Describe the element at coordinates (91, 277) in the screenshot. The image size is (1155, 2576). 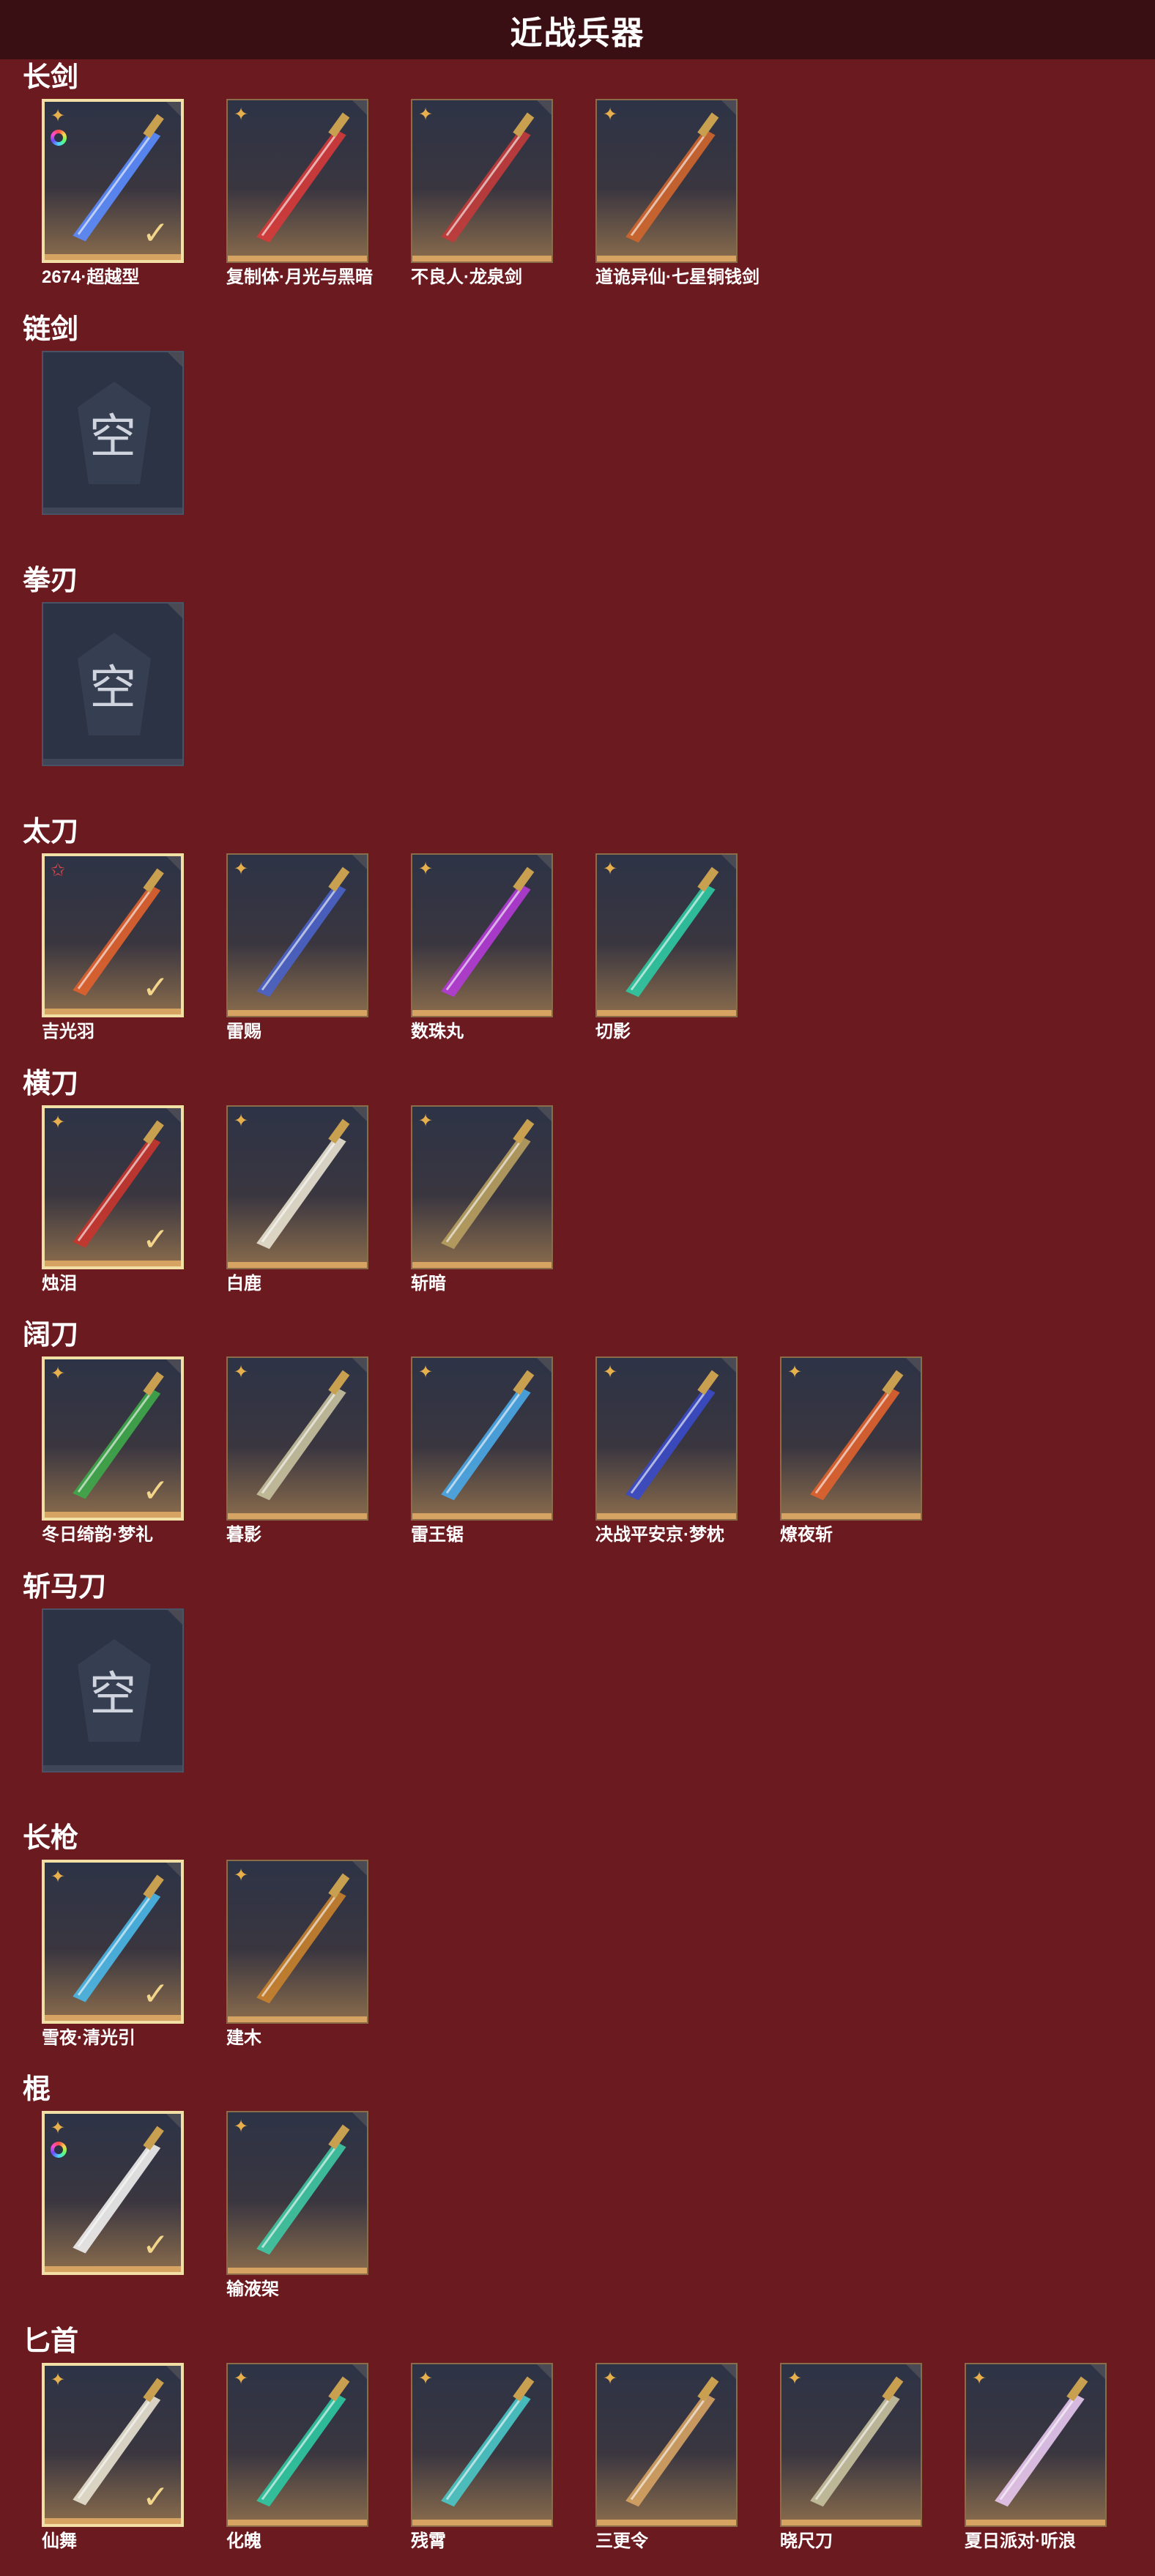
I see `weapon-name: 2674·超越型` at that location.